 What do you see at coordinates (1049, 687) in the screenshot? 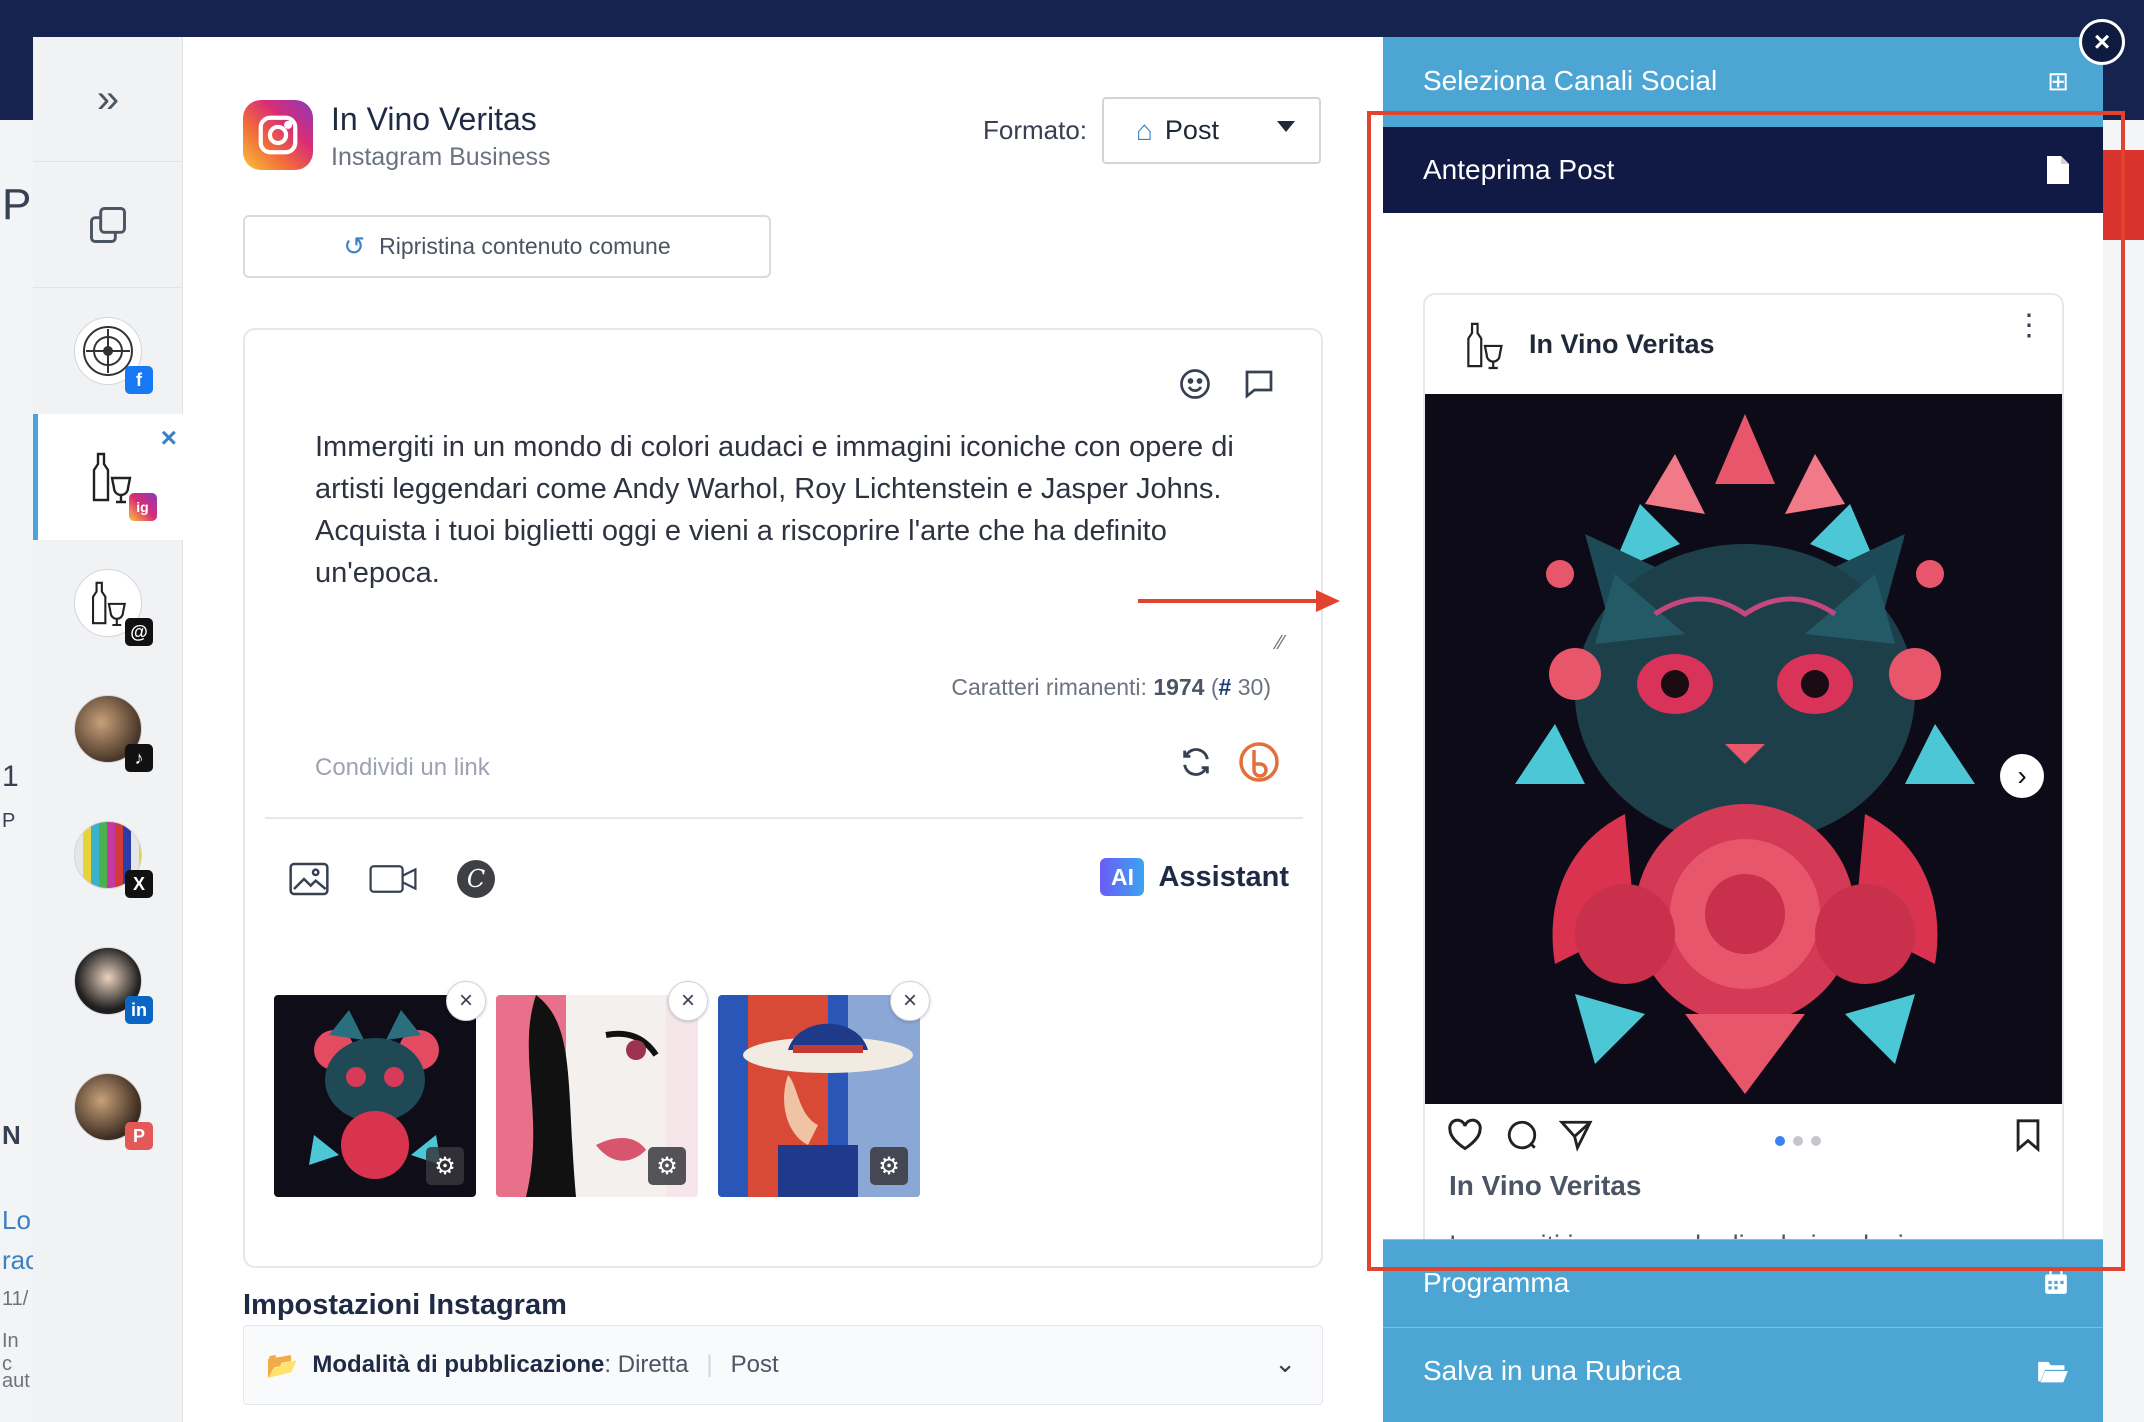
I see `chars-label: Caratteri rimanenti:` at bounding box center [1049, 687].